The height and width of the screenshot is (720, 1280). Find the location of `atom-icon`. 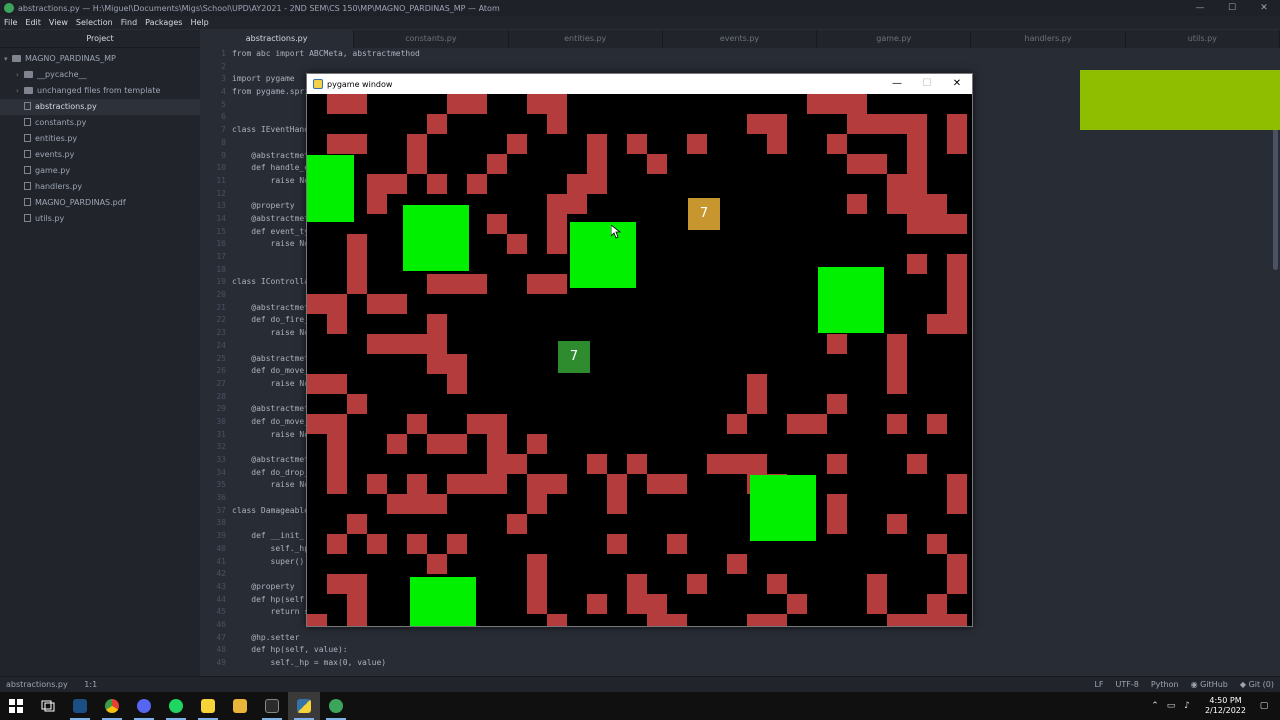

atom-icon is located at coordinates (336, 706).